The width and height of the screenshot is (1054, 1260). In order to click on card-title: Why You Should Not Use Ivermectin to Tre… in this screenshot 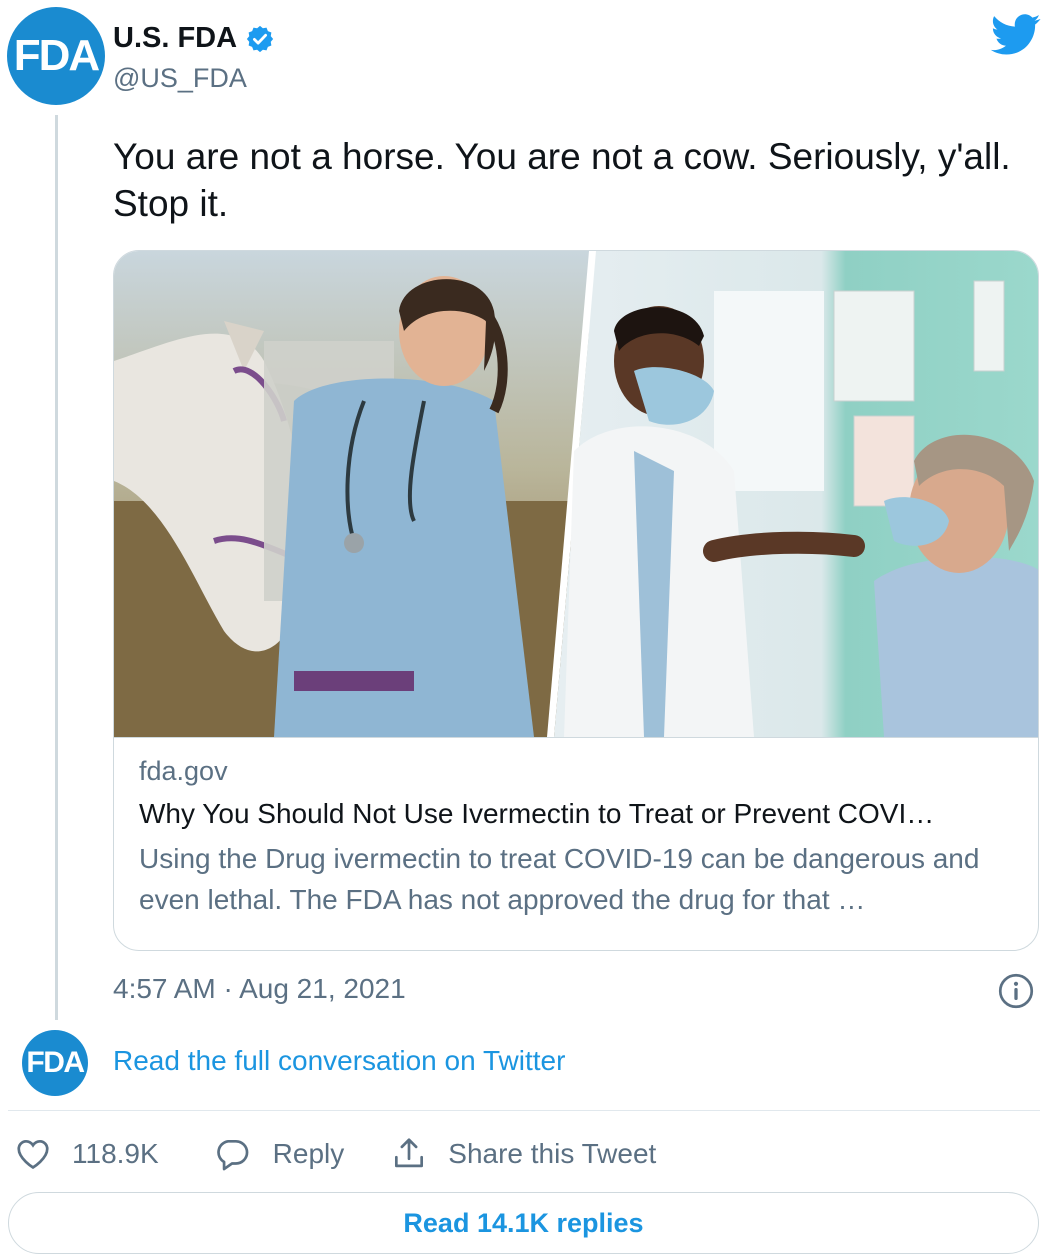, I will do `click(537, 813)`.